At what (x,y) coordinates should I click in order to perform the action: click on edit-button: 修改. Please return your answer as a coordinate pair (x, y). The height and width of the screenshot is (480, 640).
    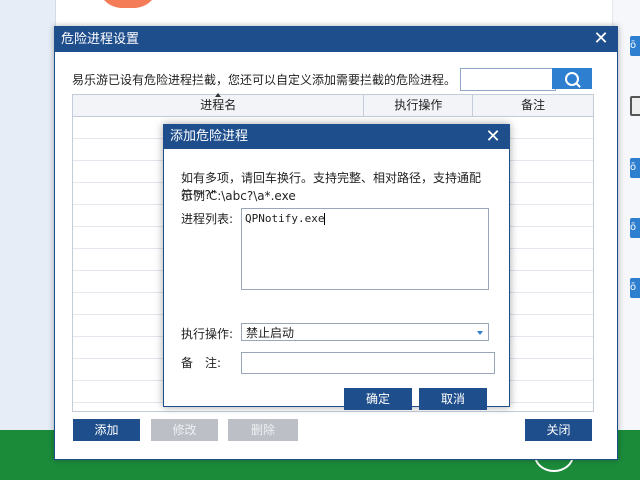
    Looking at the image, I should click on (184, 430).